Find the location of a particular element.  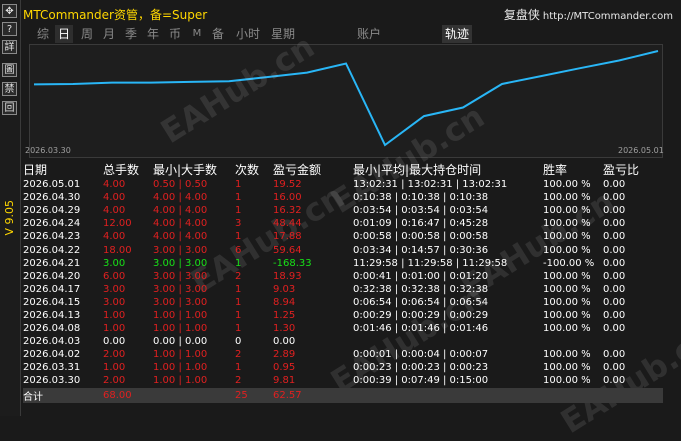

cell-pnl: 16.32 is located at coordinates (287, 211).